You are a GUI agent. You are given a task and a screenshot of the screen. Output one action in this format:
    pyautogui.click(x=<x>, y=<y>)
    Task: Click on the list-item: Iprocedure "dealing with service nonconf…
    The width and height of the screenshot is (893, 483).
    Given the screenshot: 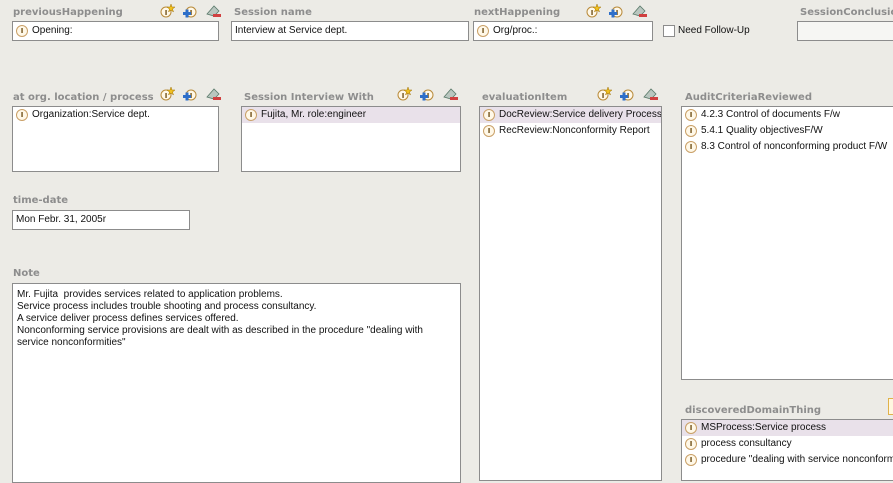 What is the action you would take?
    pyautogui.click(x=787, y=460)
    